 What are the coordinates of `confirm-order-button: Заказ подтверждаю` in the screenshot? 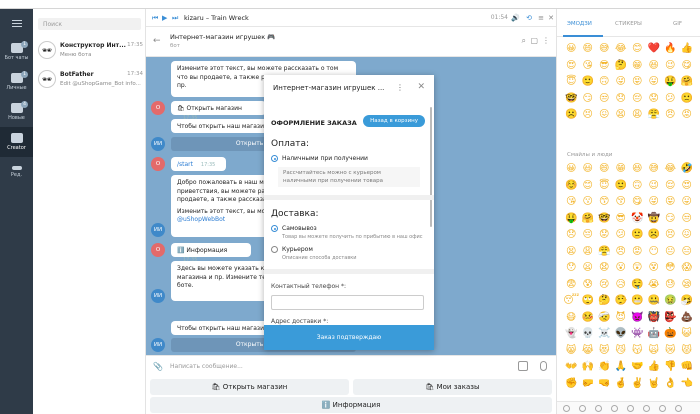 It's located at (349, 337).